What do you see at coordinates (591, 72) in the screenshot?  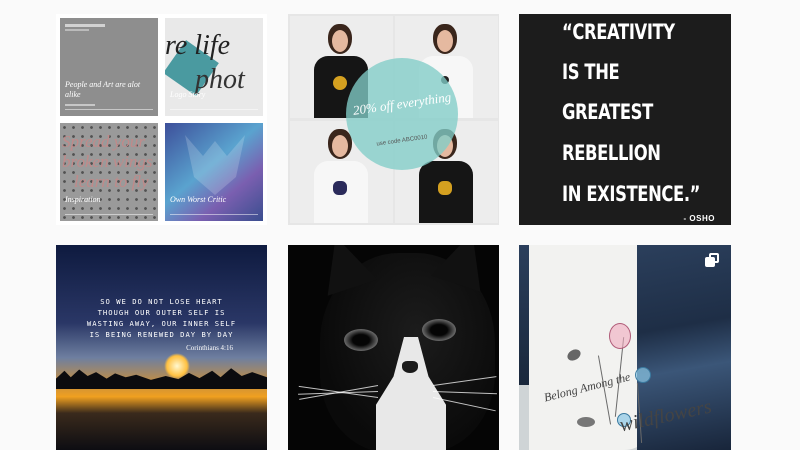 I see `quote-line: IS THE` at bounding box center [591, 72].